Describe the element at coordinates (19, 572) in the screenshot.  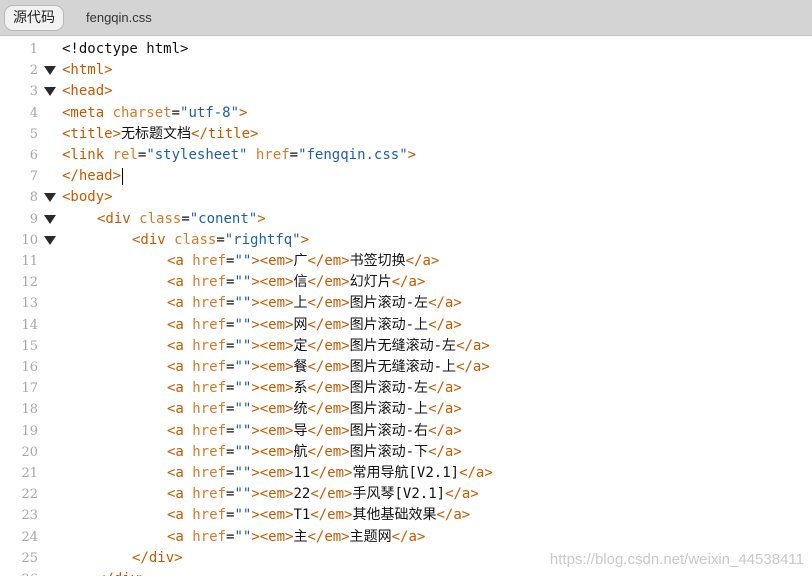
I see `line-number: 26` at that location.